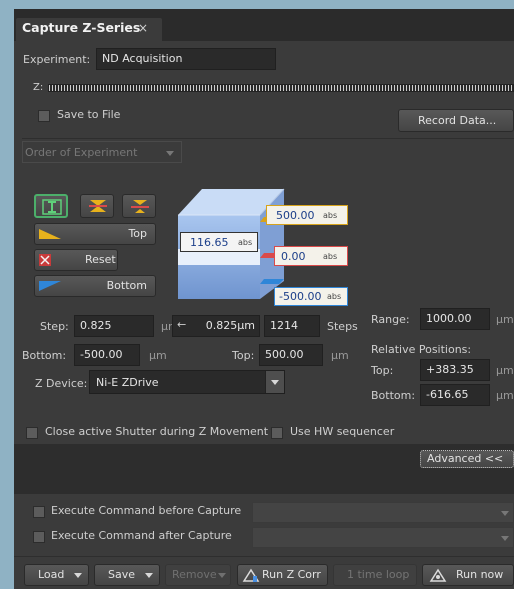 This screenshot has height=589, width=514. Describe the element at coordinates (127, 382) in the screenshot. I see `z-device-value: Ni-E ZDrive` at that location.